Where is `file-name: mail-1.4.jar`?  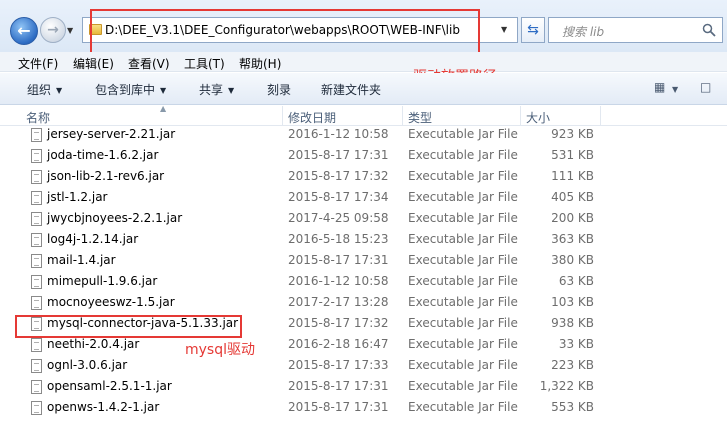
file-name: mail-1.4.jar is located at coordinates (81, 260).